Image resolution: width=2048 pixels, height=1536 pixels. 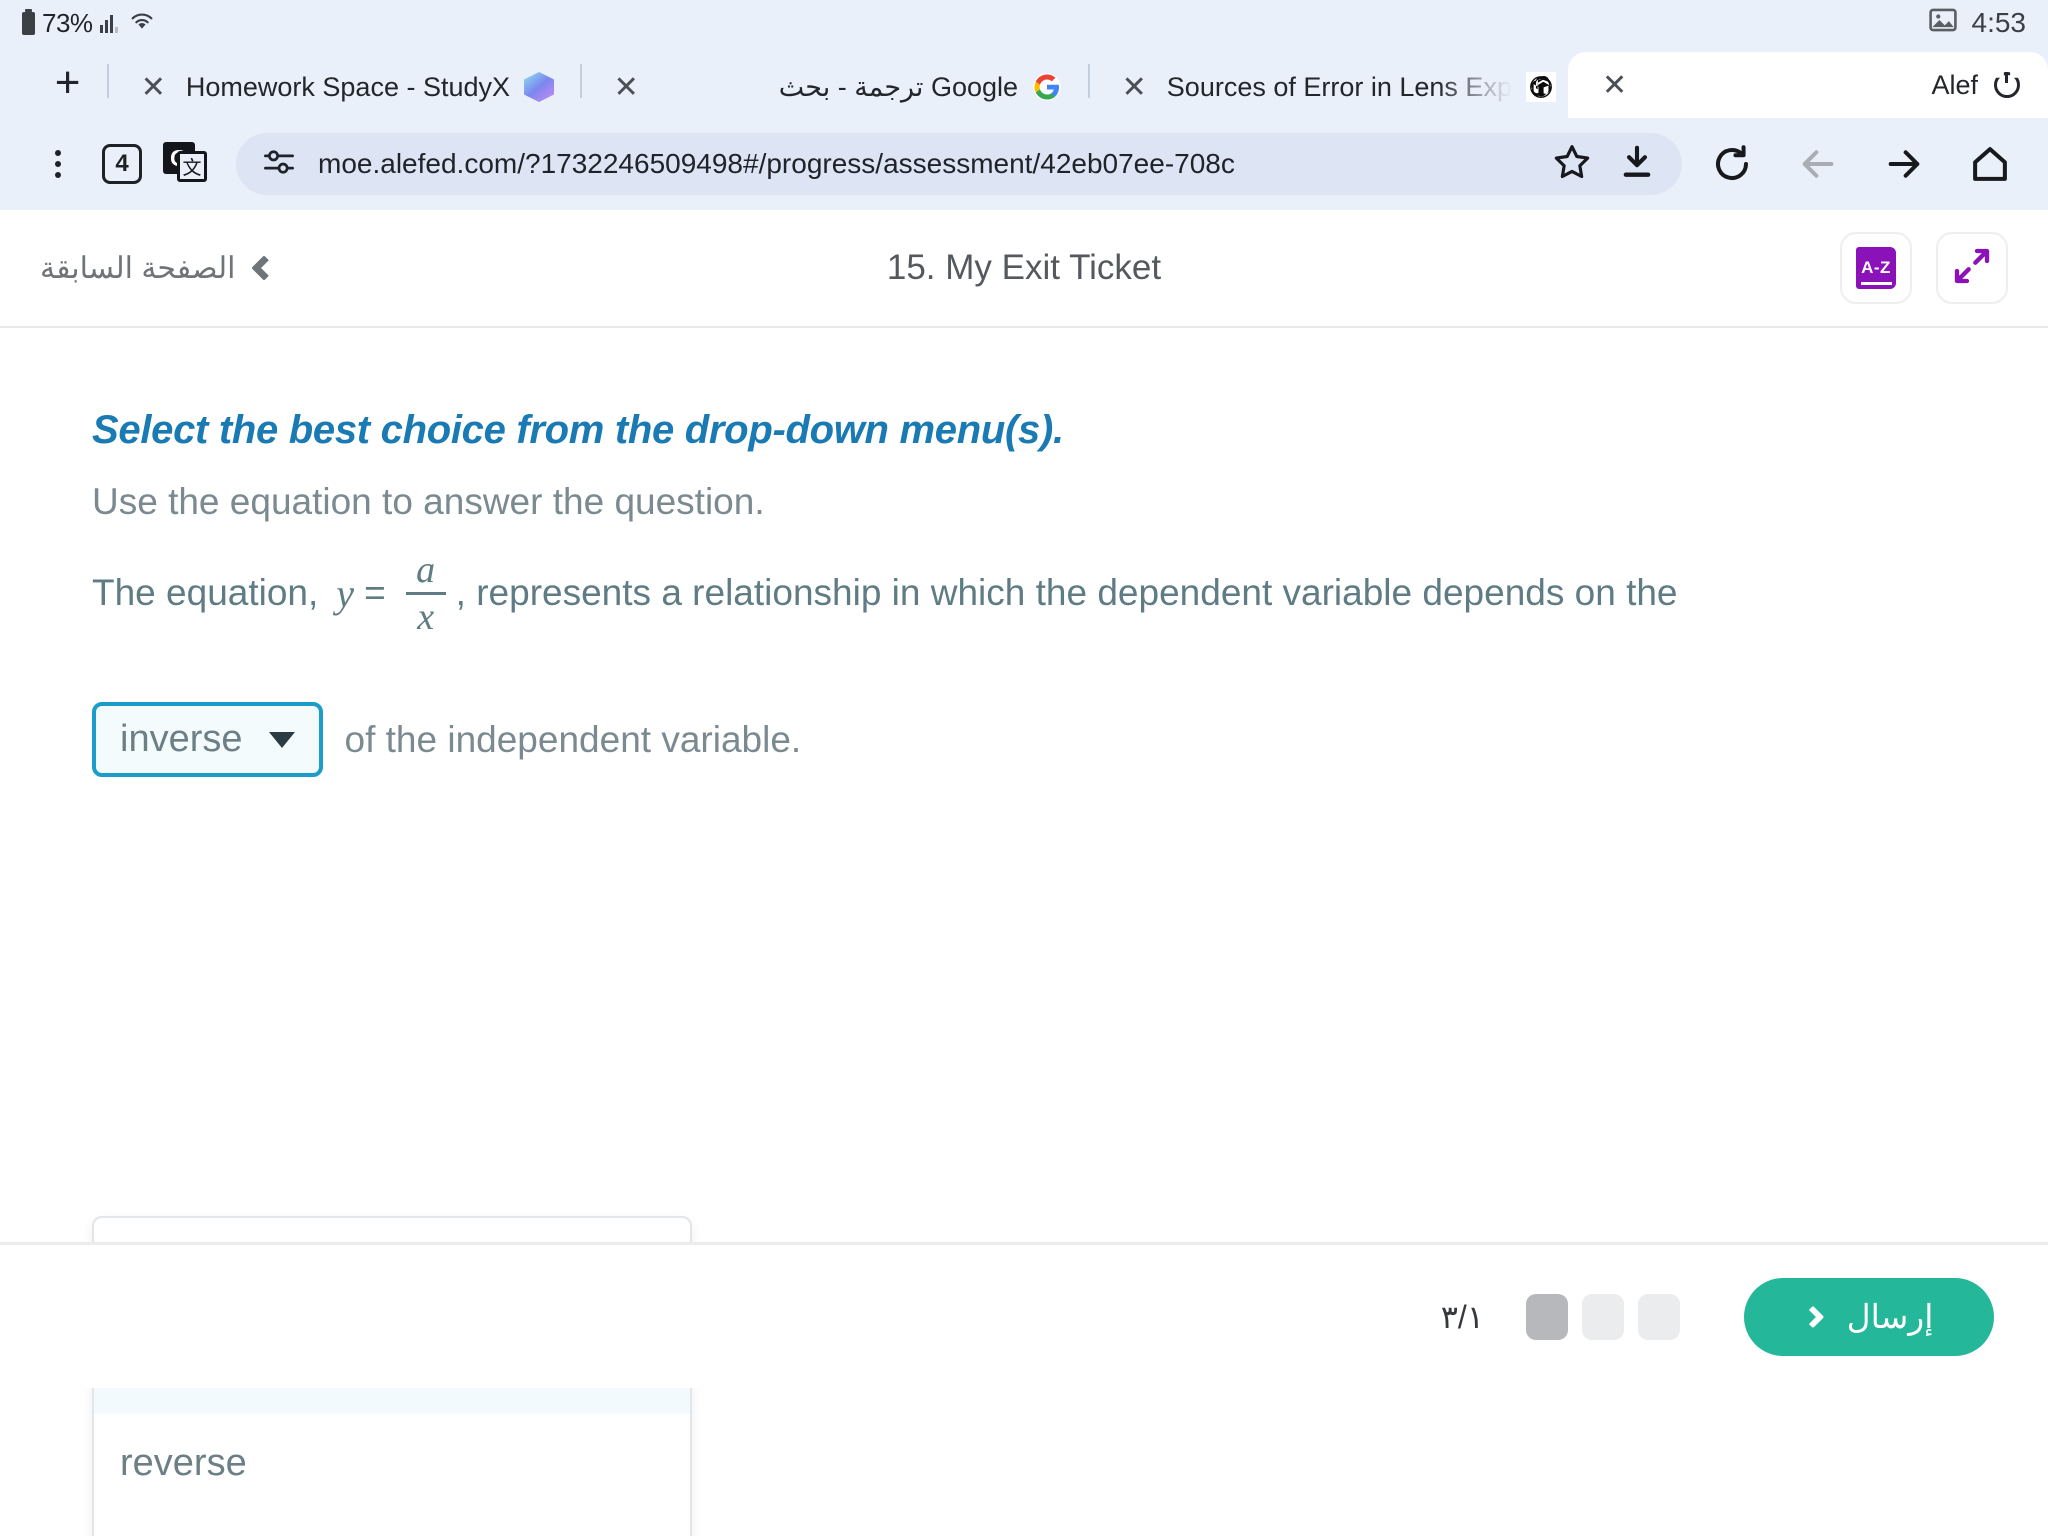 I want to click on az-dictionary-icon: A-Z, so click(x=1876, y=268).